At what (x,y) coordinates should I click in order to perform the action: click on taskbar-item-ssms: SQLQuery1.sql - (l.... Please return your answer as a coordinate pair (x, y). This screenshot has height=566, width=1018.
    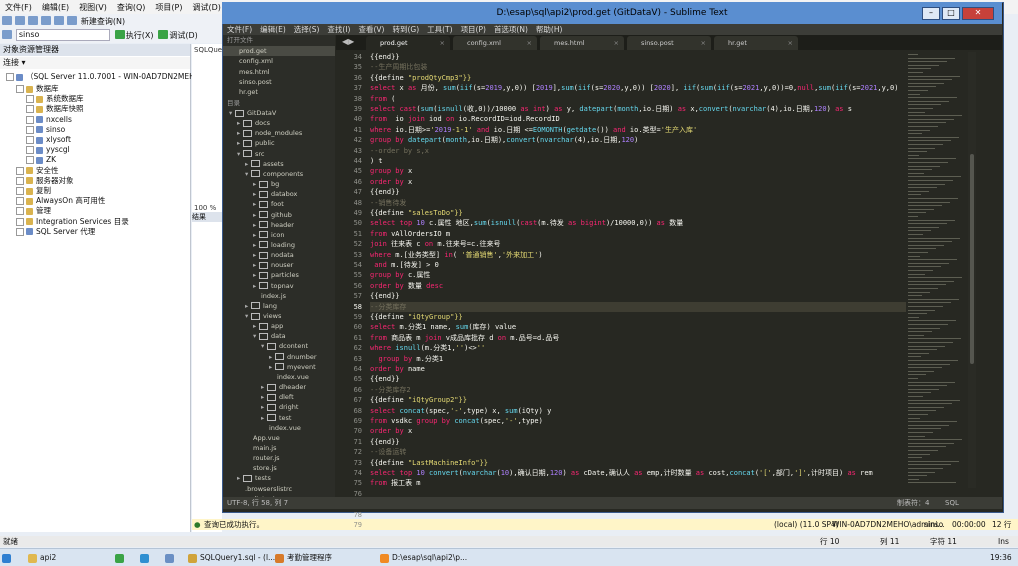
    Looking at the image, I should click on (231, 557).